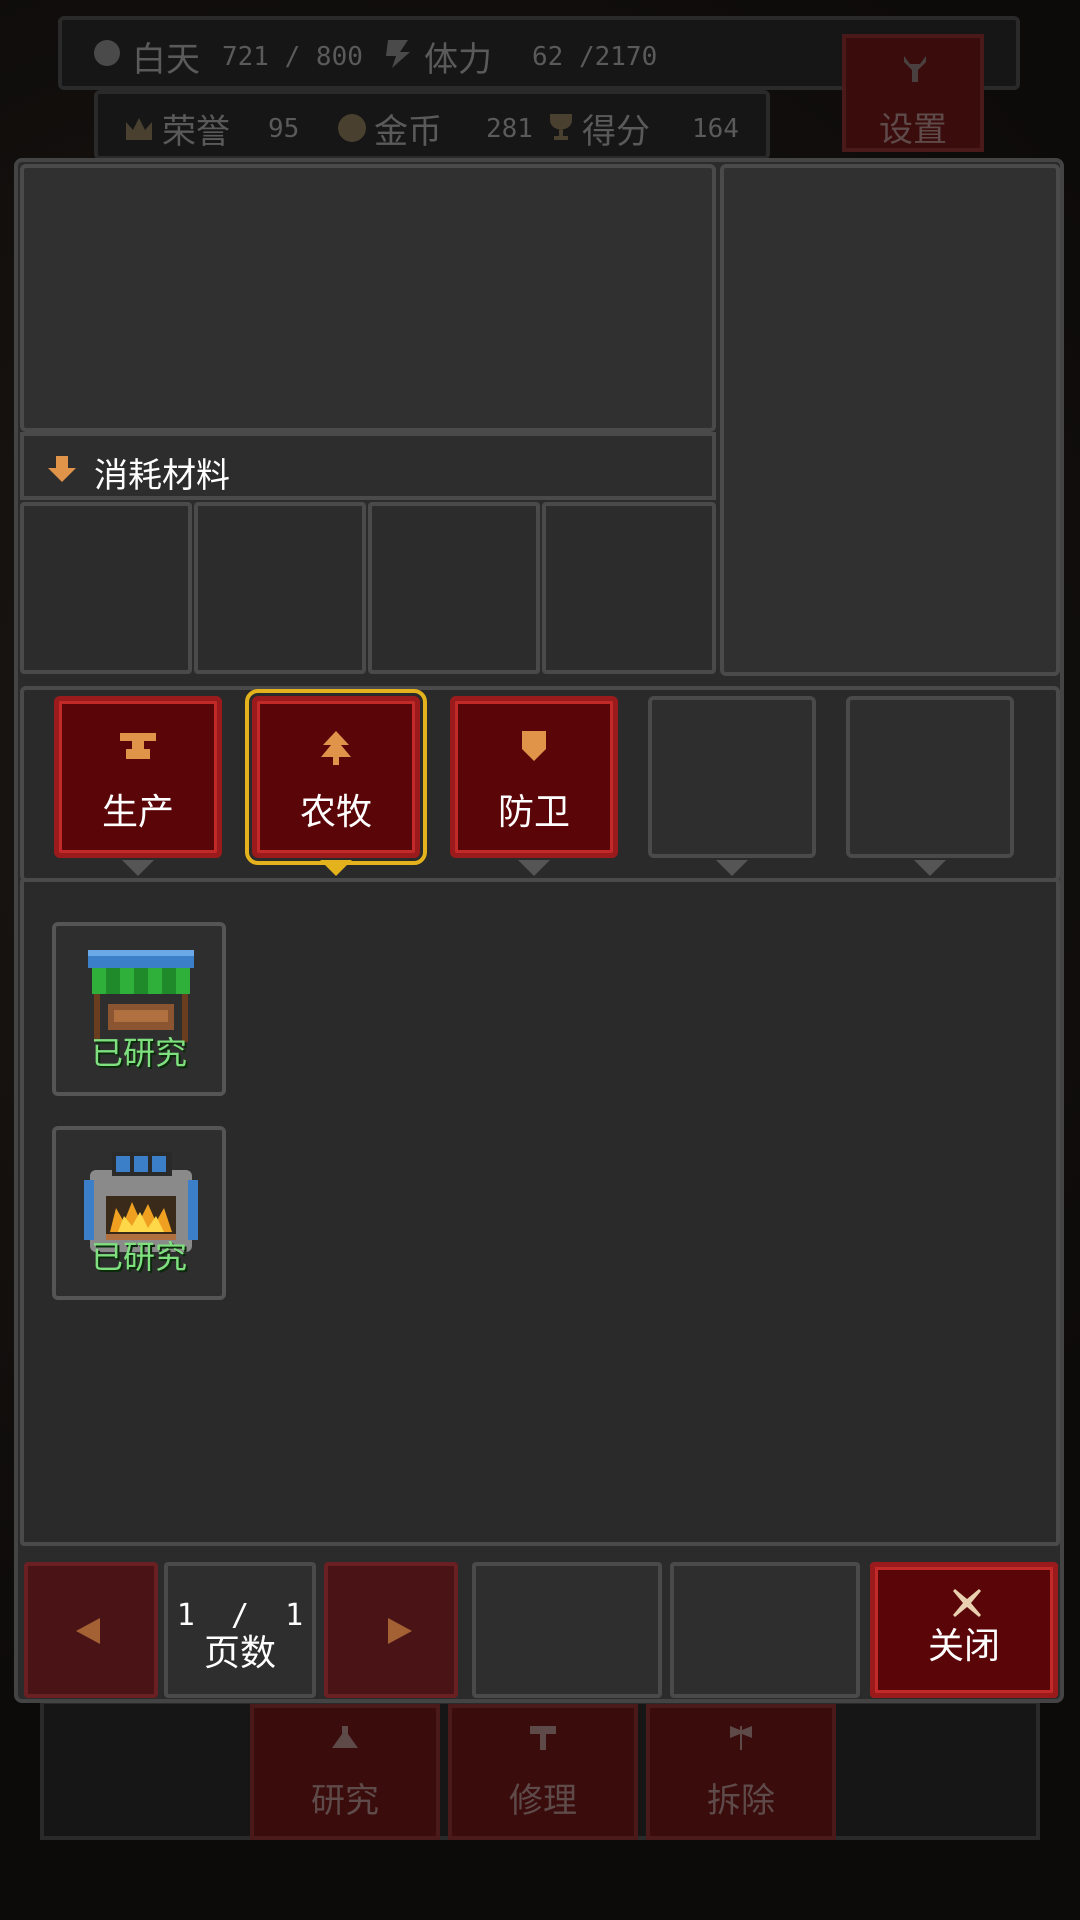 The width and height of the screenshot is (1080, 1920). Describe the element at coordinates (352, 128) in the screenshot. I see `coin-icon` at that location.